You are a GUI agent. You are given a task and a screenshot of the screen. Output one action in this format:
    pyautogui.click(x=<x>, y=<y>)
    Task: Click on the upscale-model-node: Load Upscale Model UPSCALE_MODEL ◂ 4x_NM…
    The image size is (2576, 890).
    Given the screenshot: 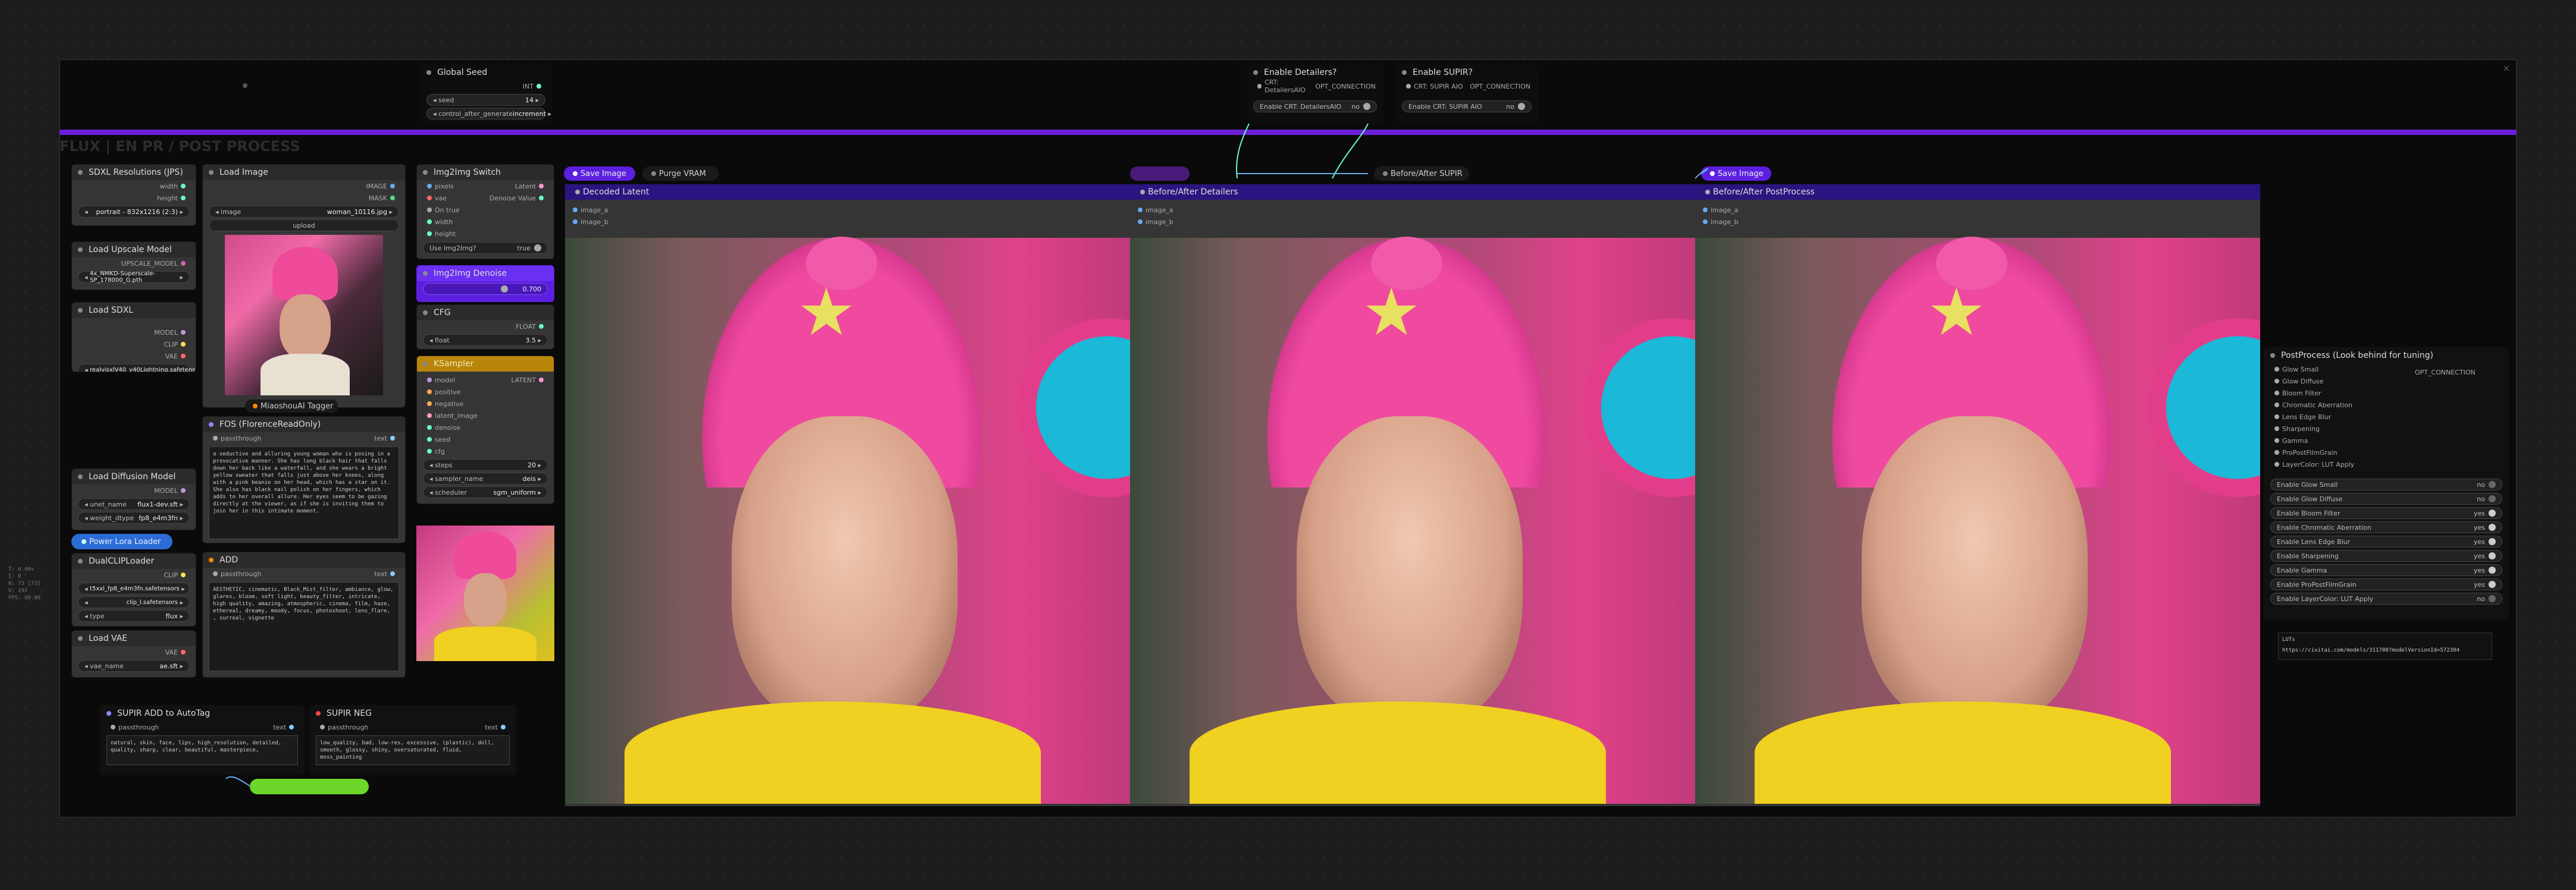 What is the action you would take?
    pyautogui.click(x=133, y=265)
    